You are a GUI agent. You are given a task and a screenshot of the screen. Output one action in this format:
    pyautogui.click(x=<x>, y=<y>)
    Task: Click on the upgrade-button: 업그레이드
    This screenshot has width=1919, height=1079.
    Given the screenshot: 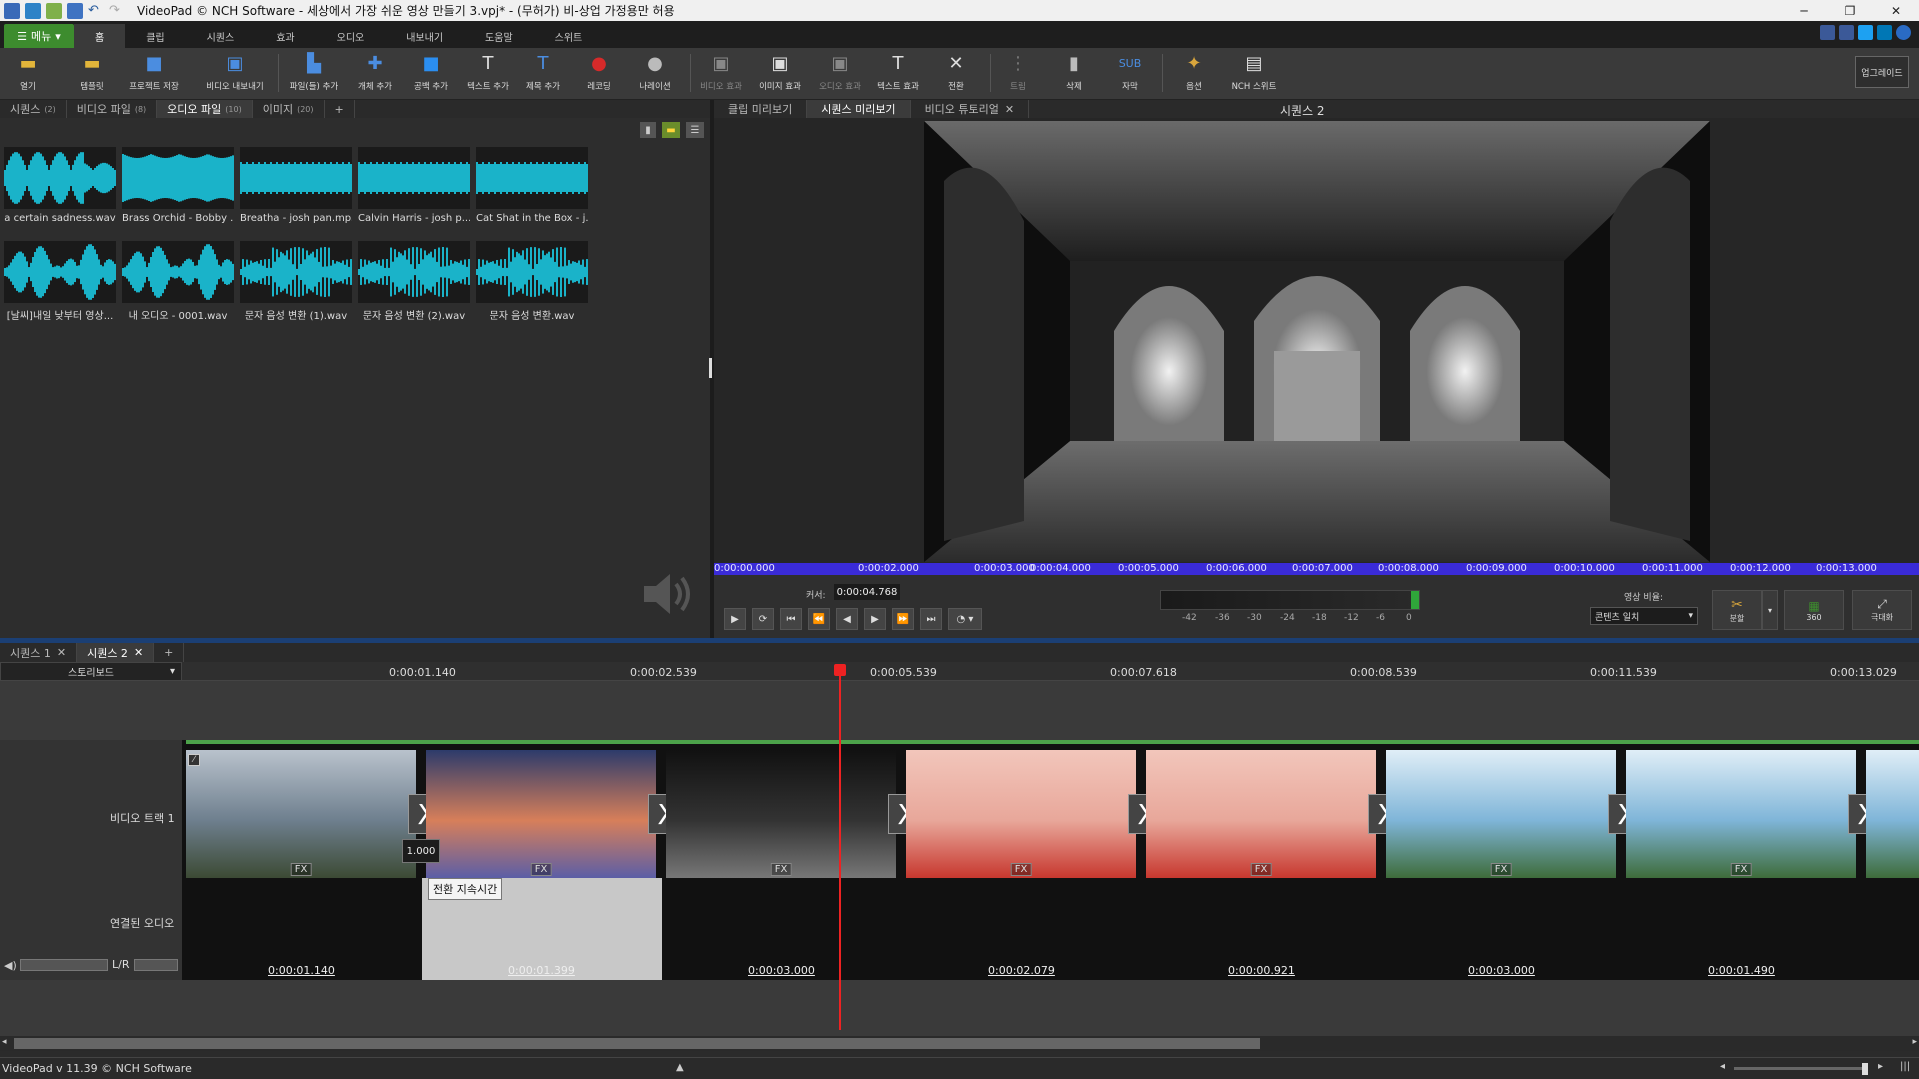 What is the action you would take?
    pyautogui.click(x=1882, y=72)
    